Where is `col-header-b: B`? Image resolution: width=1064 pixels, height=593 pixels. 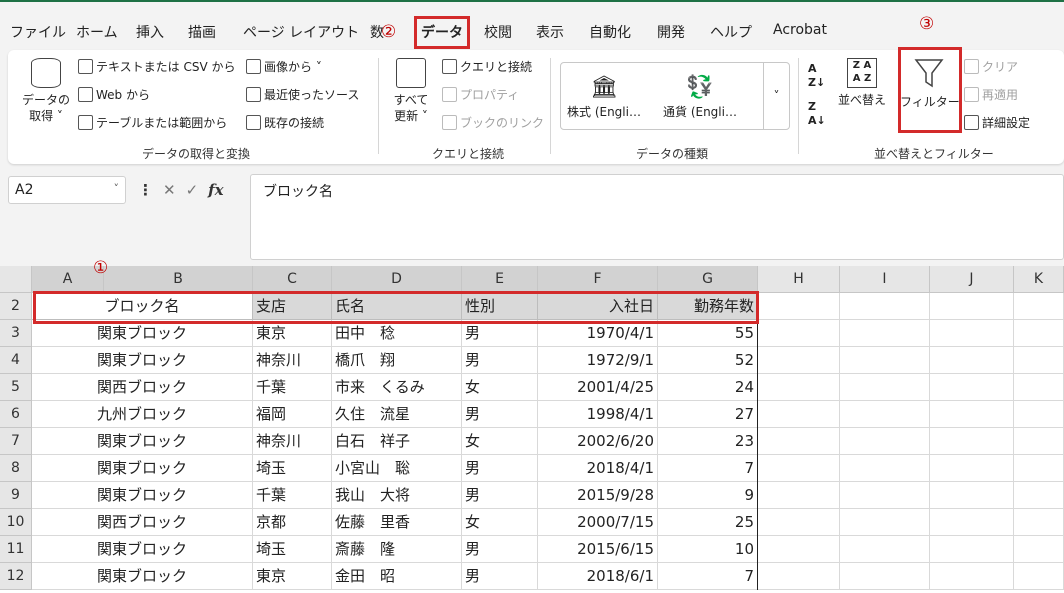
col-header-b: B is located at coordinates (178, 279).